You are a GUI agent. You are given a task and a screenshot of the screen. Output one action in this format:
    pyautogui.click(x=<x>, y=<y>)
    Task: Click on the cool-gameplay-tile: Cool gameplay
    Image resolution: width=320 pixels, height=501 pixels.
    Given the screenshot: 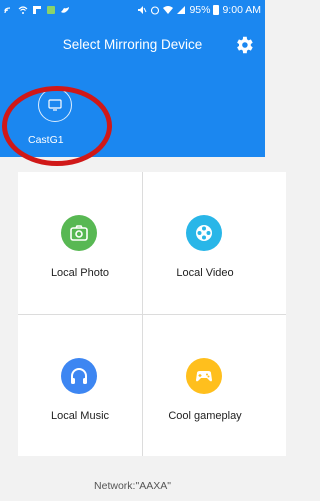 What is the action you would take?
    pyautogui.click(x=205, y=386)
    